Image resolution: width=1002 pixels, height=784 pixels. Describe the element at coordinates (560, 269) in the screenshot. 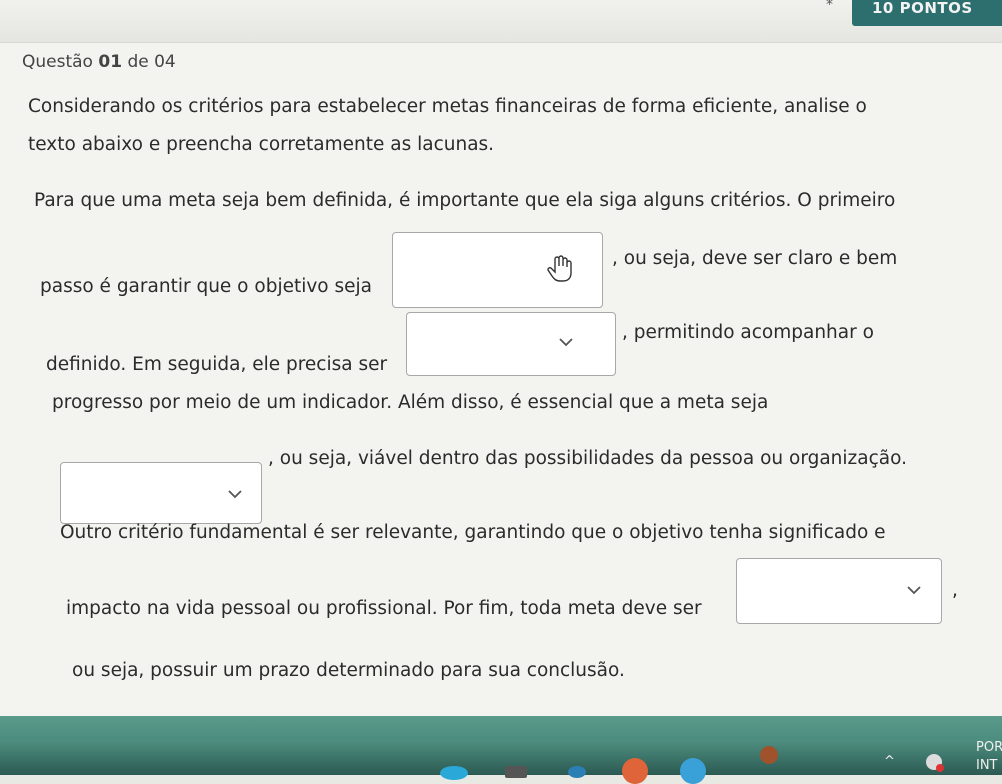

I see `hand-cursor-icon` at that location.